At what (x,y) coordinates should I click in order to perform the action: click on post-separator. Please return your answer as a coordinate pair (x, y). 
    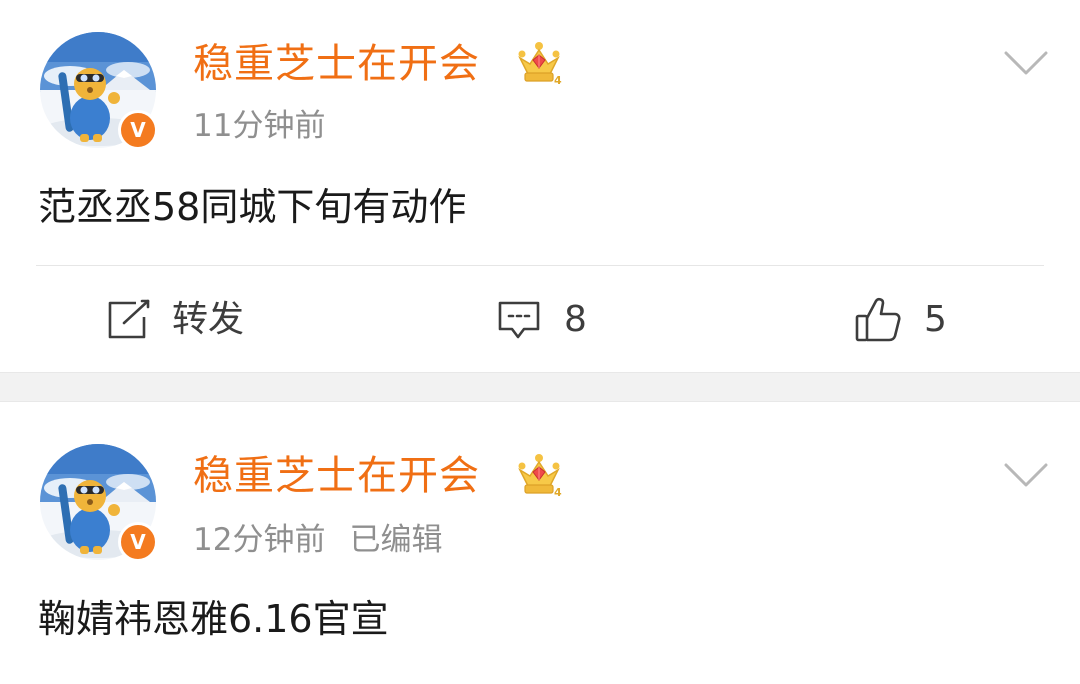
    Looking at the image, I should click on (540, 387).